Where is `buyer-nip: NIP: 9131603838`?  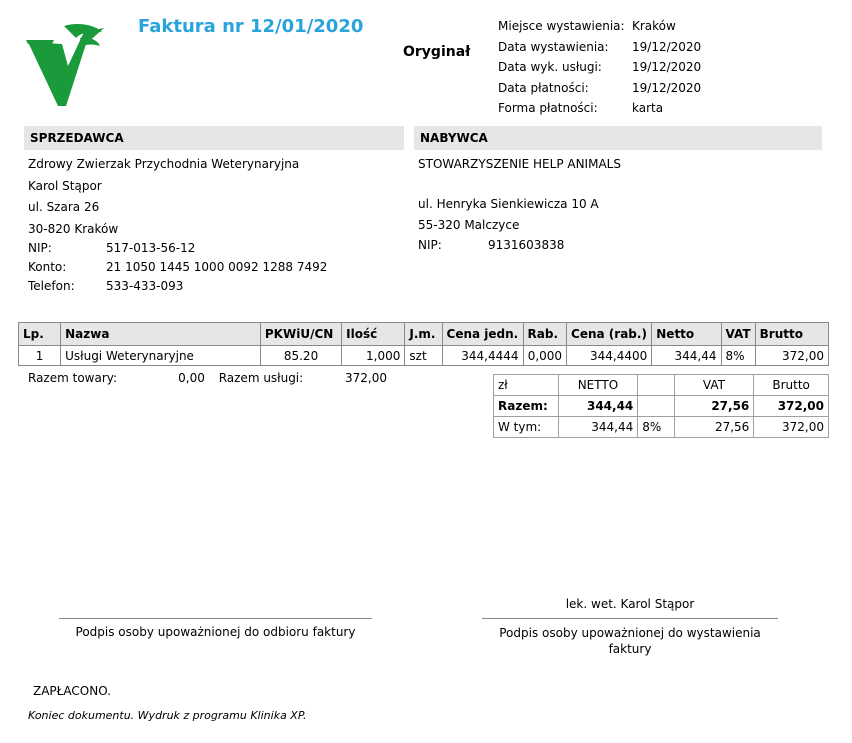 buyer-nip: NIP: 9131603838 is located at coordinates (491, 245).